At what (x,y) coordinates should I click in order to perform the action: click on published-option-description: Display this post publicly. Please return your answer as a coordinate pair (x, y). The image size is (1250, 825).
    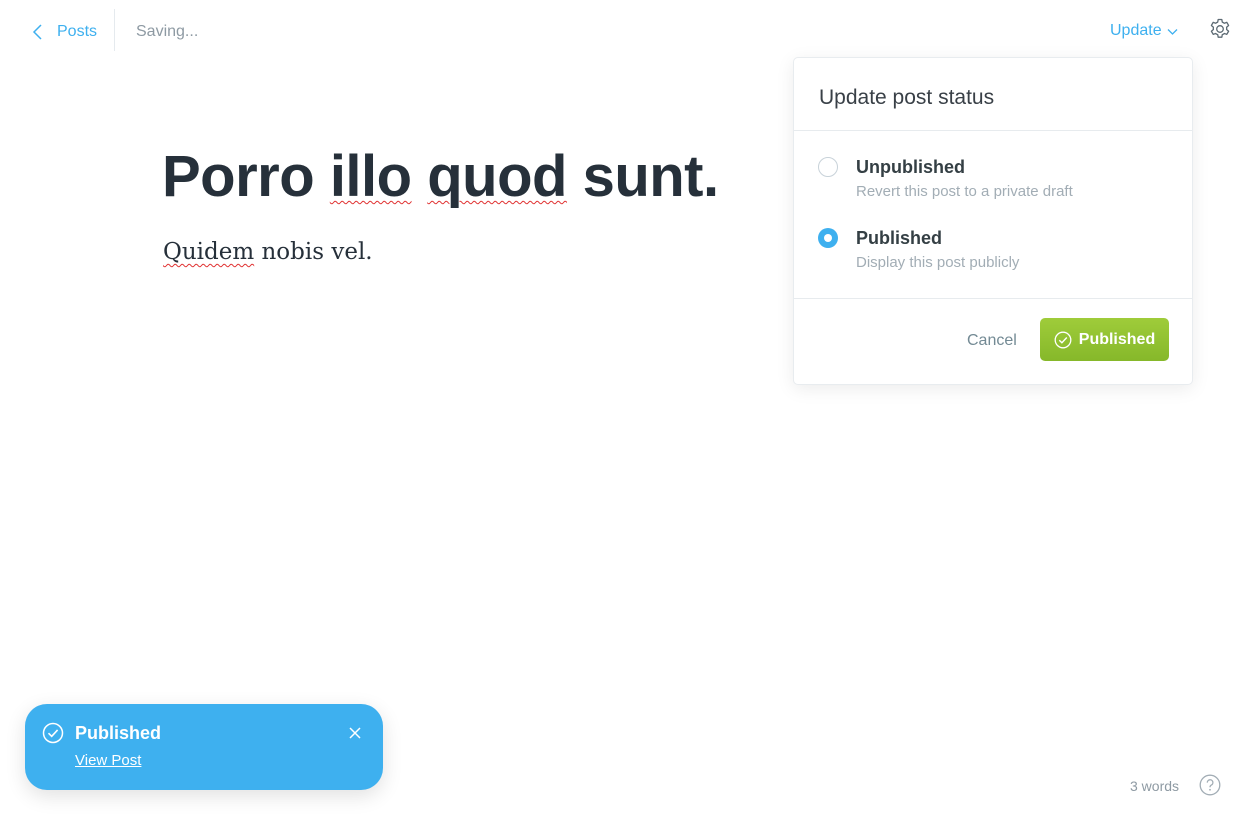
    Looking at the image, I should click on (938, 262).